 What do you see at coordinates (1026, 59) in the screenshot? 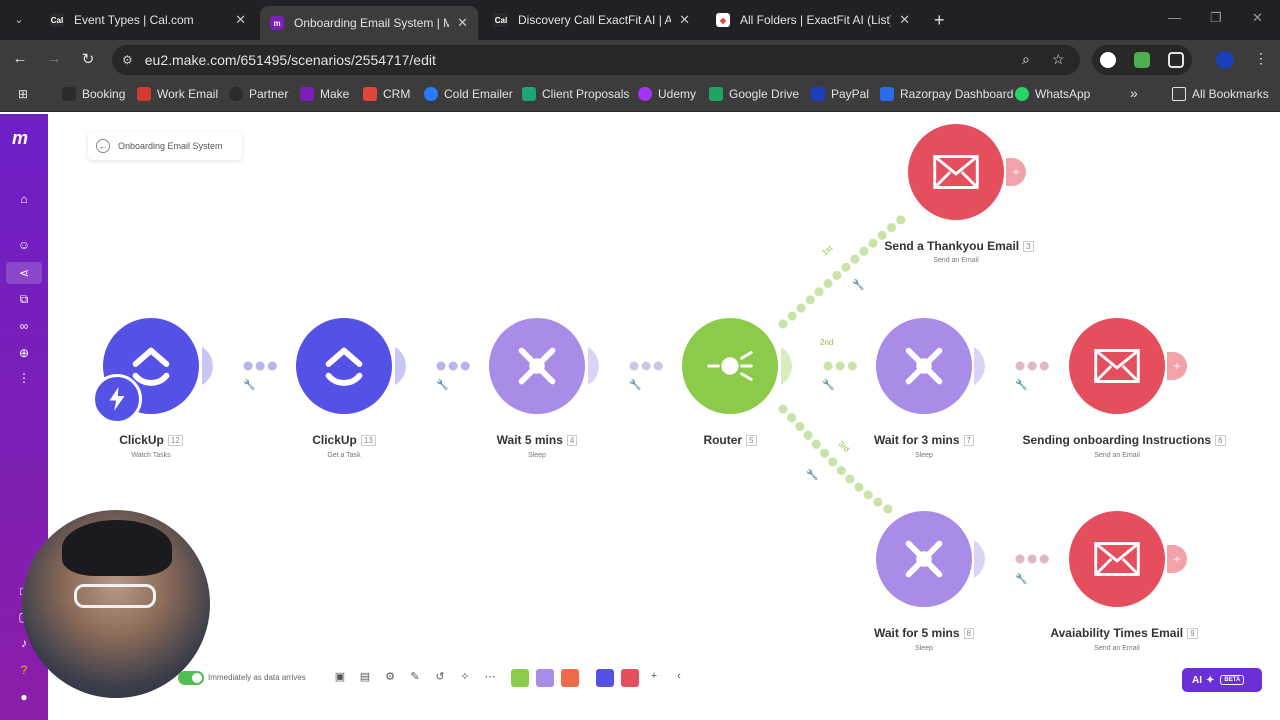
I see `zoom-icon: ⌕` at bounding box center [1026, 59].